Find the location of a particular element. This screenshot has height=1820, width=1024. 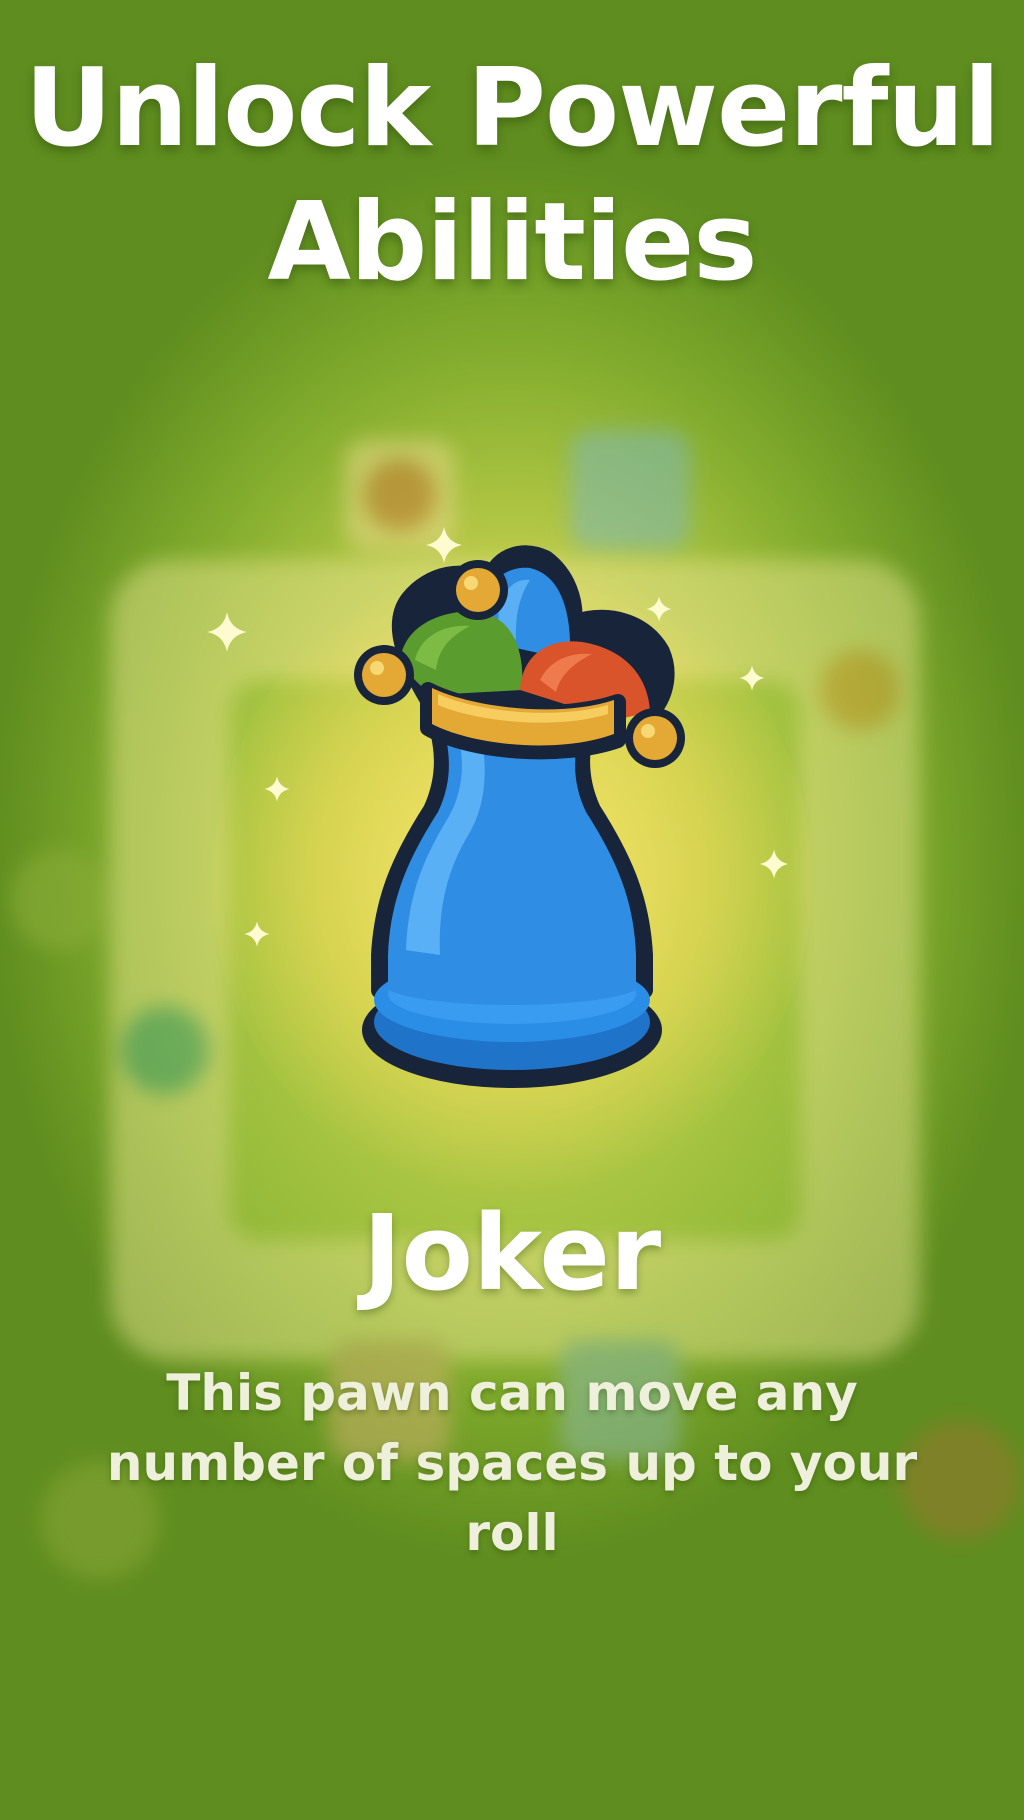

ability-name: Joker is located at coordinates (512, 1253).